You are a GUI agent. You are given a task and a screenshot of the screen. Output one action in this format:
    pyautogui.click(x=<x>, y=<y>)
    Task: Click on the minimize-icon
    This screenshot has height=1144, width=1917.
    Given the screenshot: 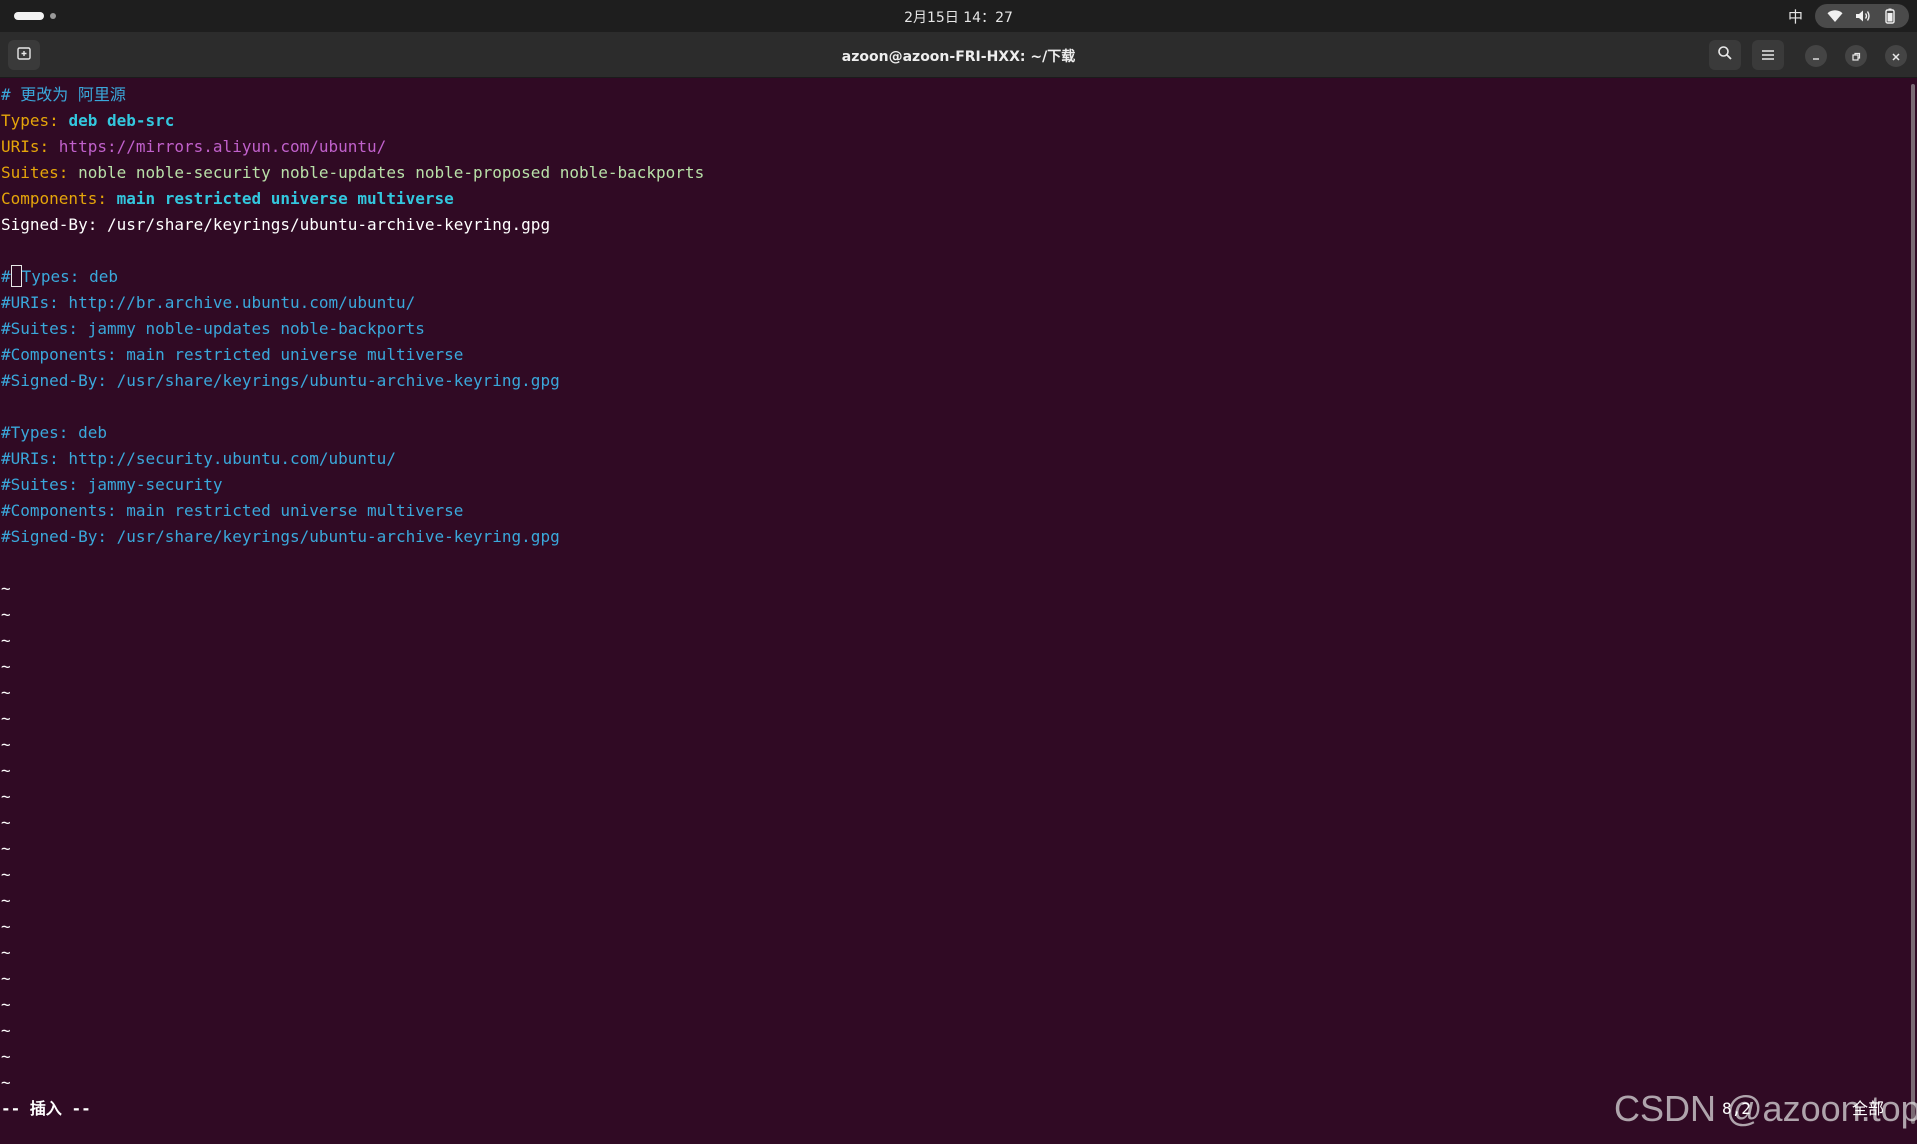 What is the action you would take?
    pyautogui.click(x=1816, y=56)
    